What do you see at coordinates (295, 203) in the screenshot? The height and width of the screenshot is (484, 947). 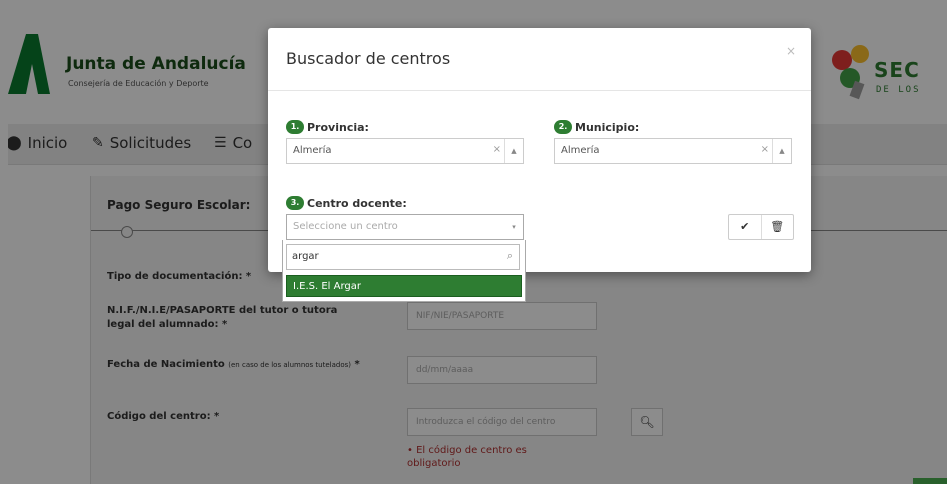 I see `step-badge-3: 3.` at bounding box center [295, 203].